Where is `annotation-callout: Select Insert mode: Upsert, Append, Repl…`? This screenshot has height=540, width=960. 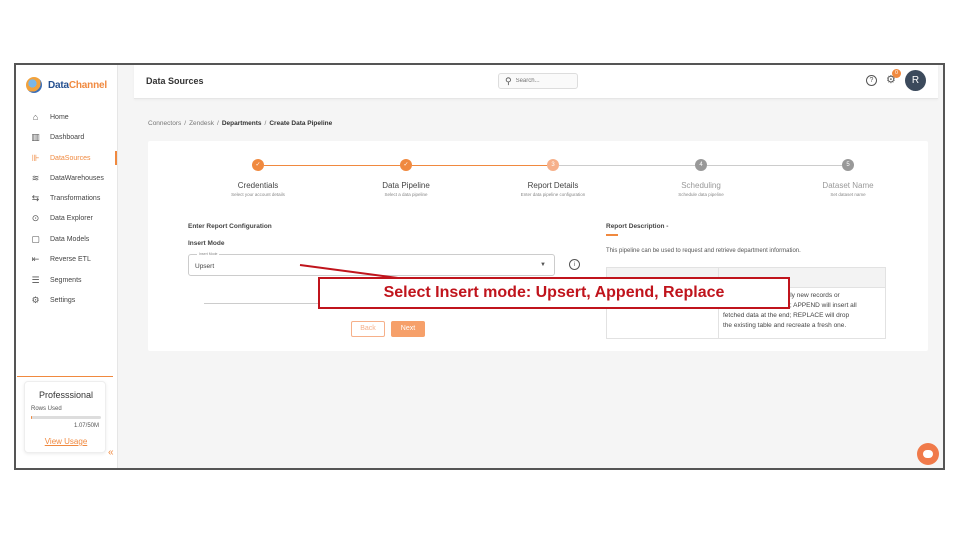 annotation-callout: Select Insert mode: Upsert, Append, Repl… is located at coordinates (554, 293).